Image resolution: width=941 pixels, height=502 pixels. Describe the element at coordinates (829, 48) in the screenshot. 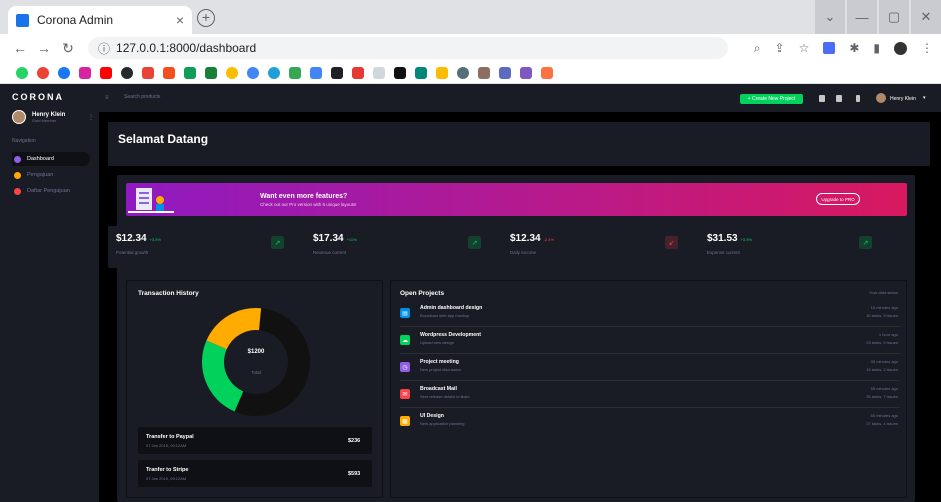

I see `extension-icon` at that location.